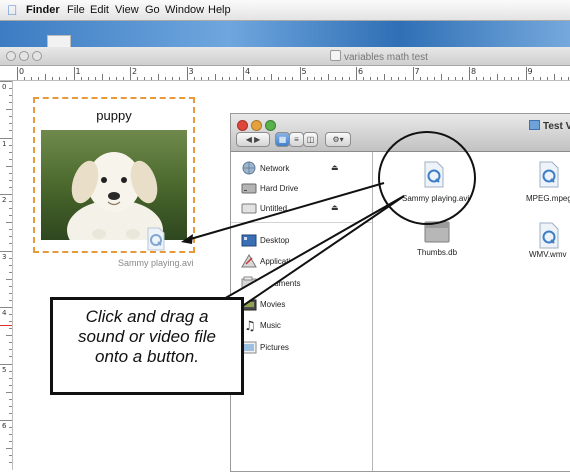 The width and height of the screenshot is (570, 472). I want to click on callout-pointer, so click(312, 251).